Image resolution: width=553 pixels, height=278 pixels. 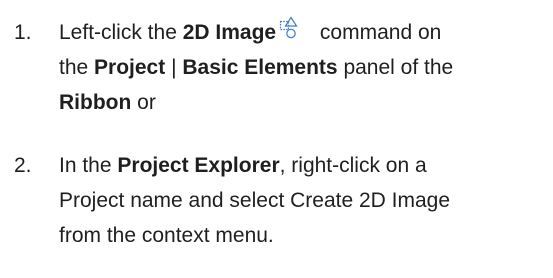 What do you see at coordinates (143, 102) in the screenshot?
I see `text: or` at bounding box center [143, 102].